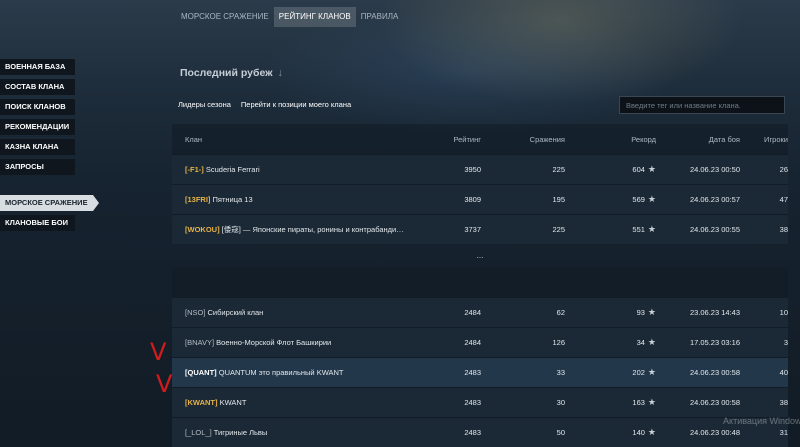 The height and width of the screenshot is (447, 800). I want to click on clan-name: KWANT, so click(233, 402).